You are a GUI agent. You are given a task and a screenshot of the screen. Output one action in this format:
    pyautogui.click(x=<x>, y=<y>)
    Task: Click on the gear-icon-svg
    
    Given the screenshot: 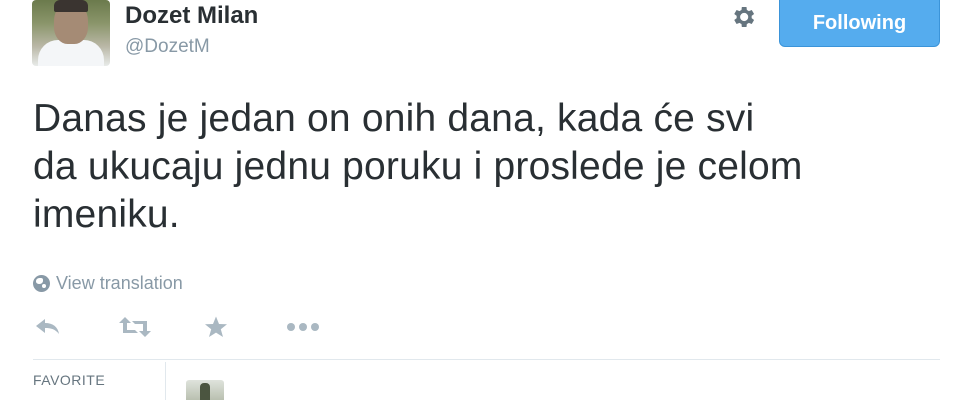 What is the action you would take?
    pyautogui.click(x=744, y=17)
    